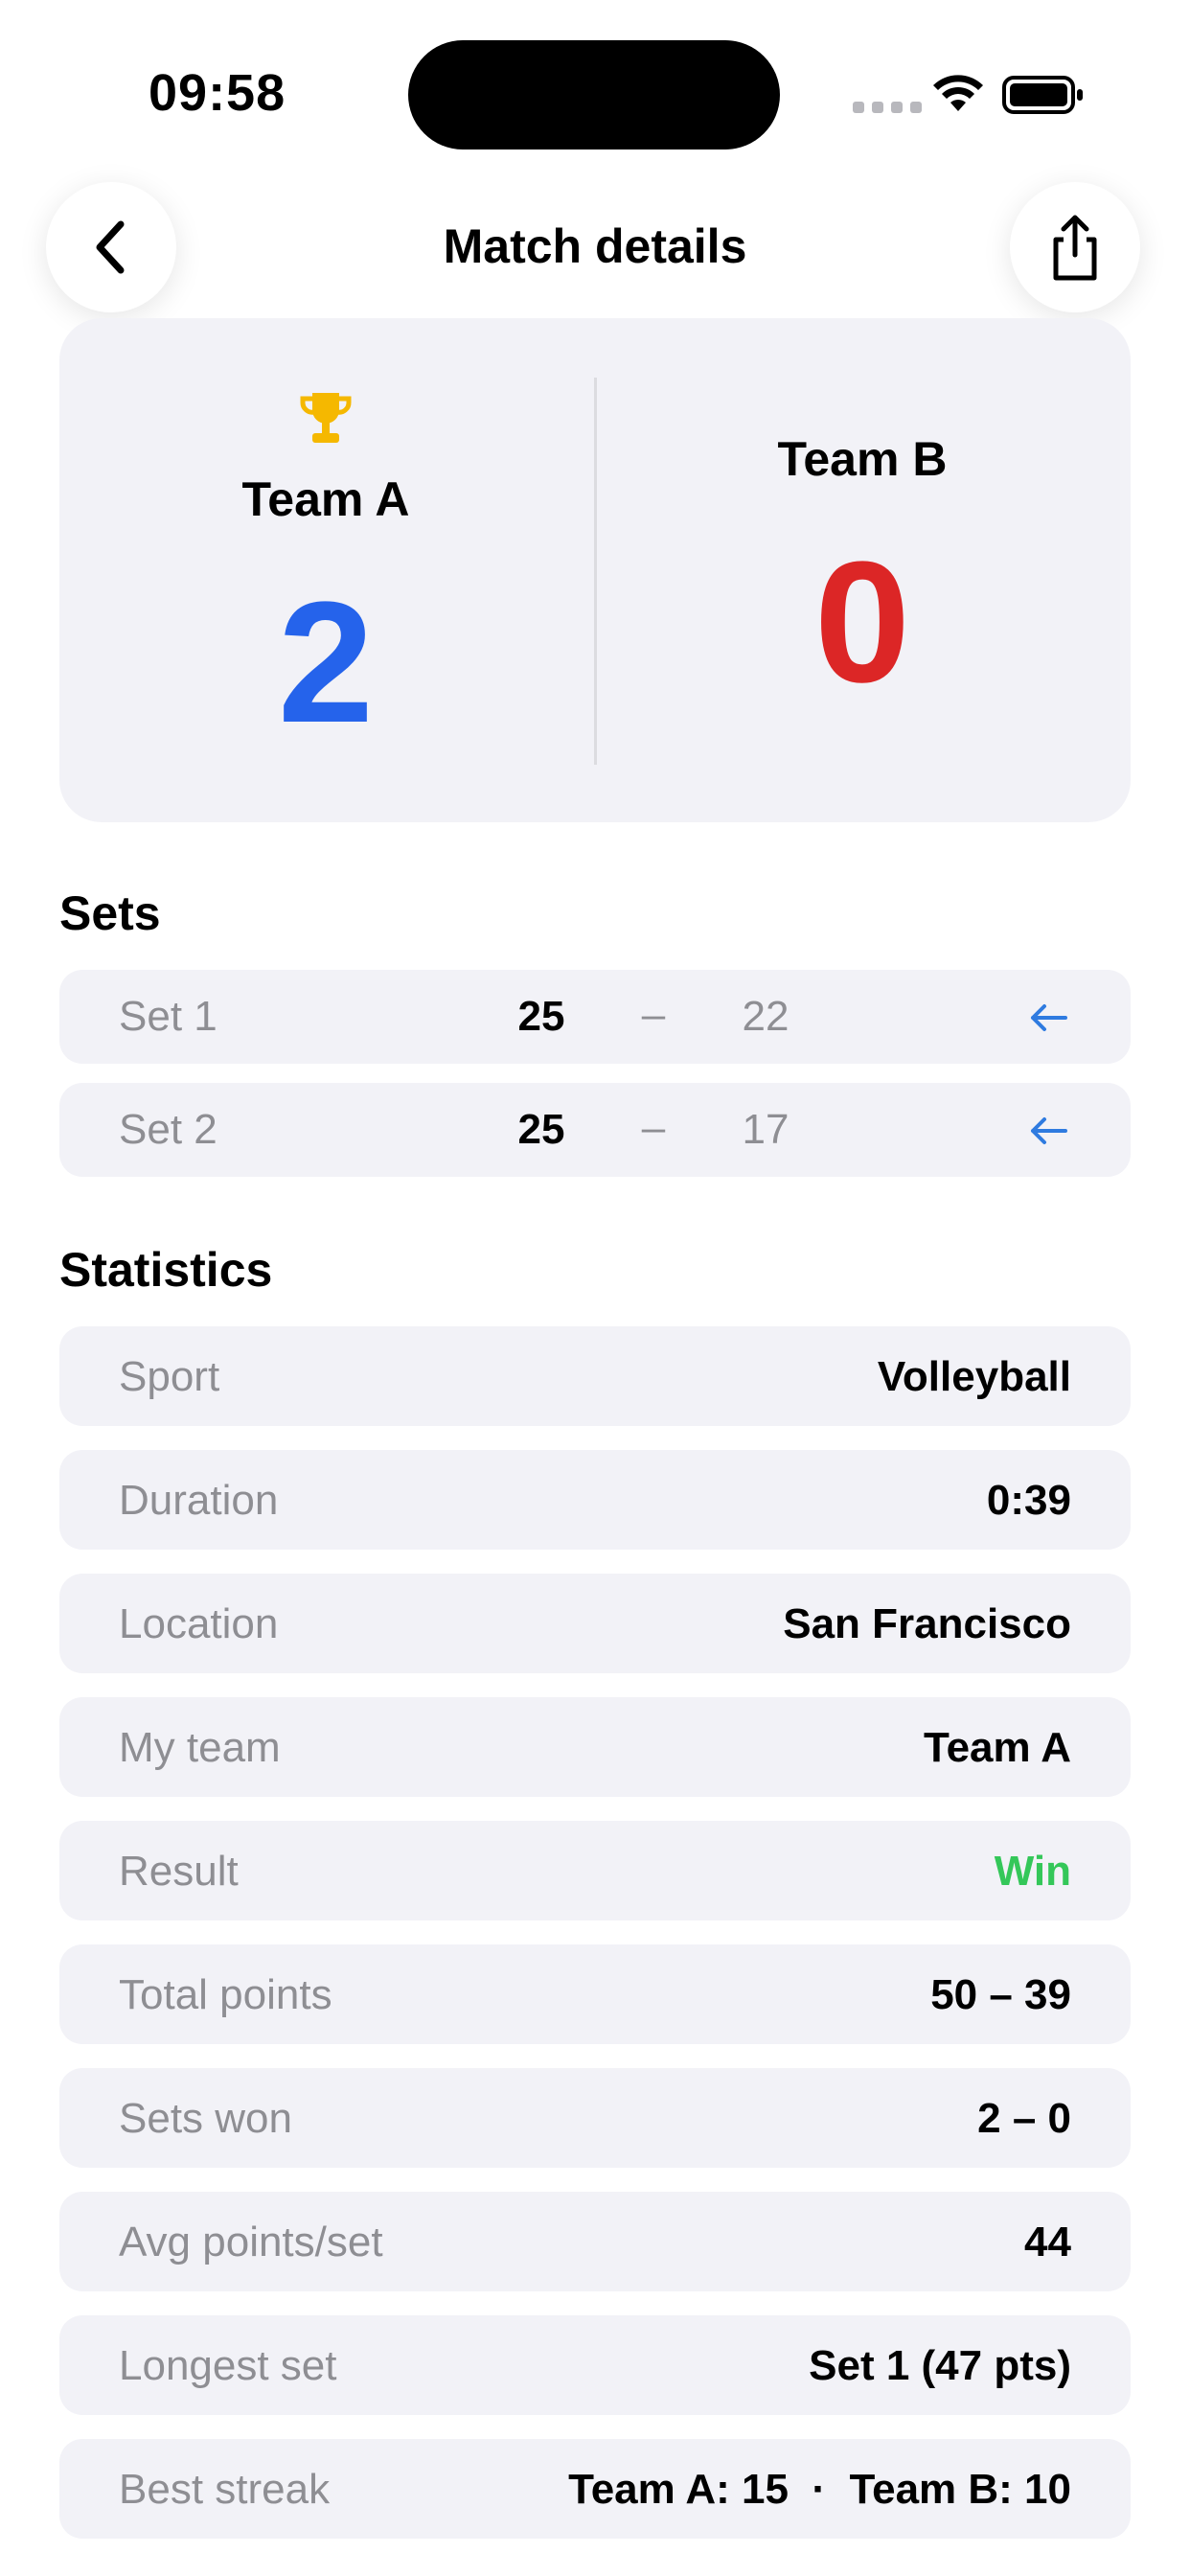 The height and width of the screenshot is (2576, 1190). I want to click on cellular-signal-icon, so click(888, 107).